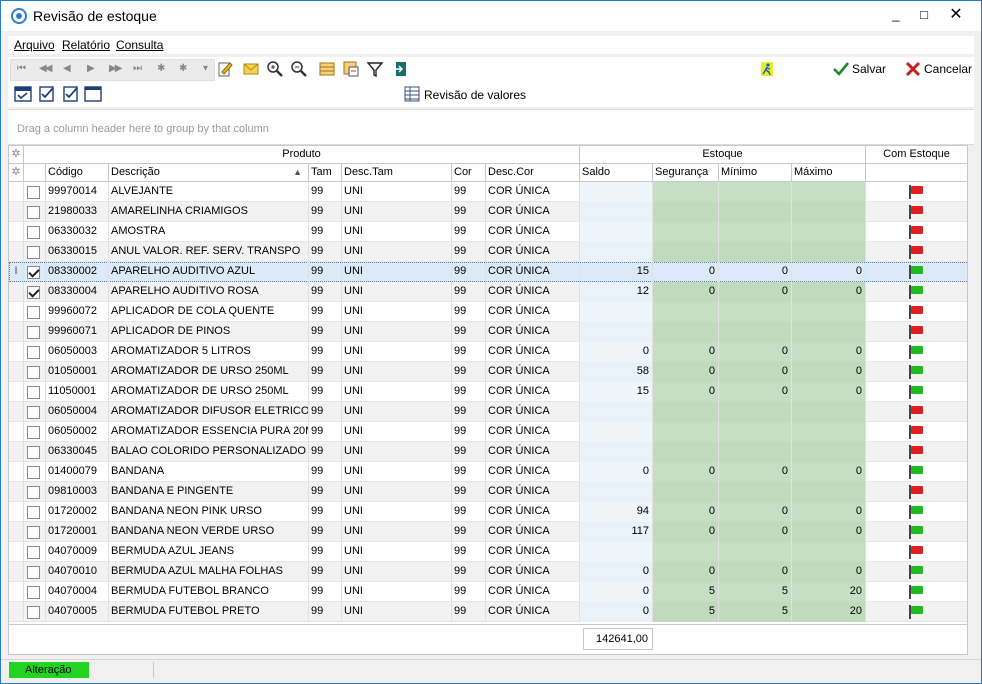  Describe the element at coordinates (77, 192) in the screenshot. I see `cell-codigo: 99970014` at that location.